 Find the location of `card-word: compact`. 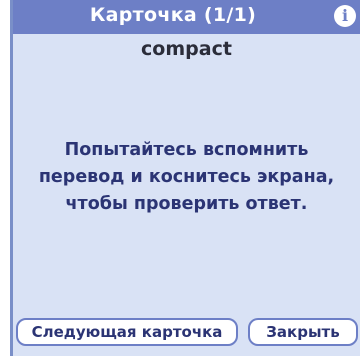

card-word: compact is located at coordinates (186, 49).